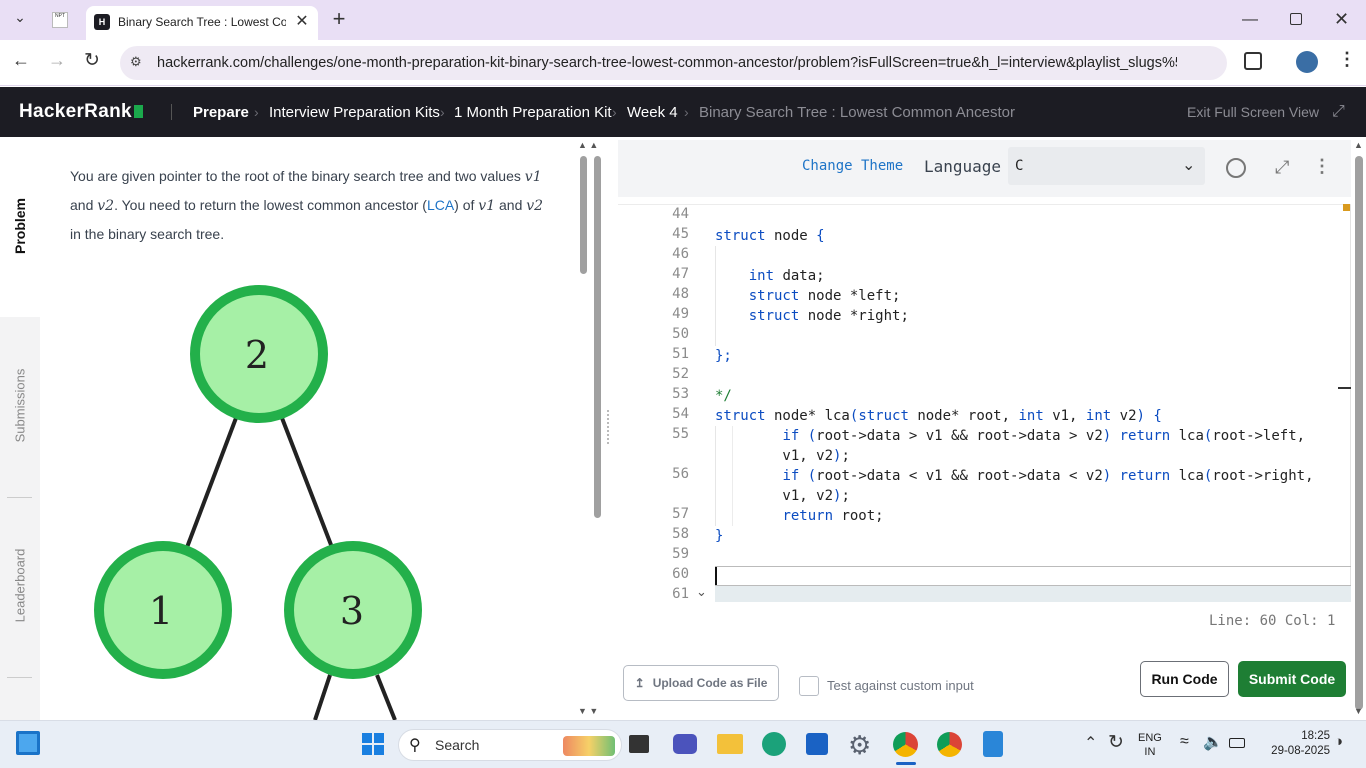  What do you see at coordinates (1338, 741) in the screenshot?
I see `notification-icon: ◑` at bounding box center [1338, 741].